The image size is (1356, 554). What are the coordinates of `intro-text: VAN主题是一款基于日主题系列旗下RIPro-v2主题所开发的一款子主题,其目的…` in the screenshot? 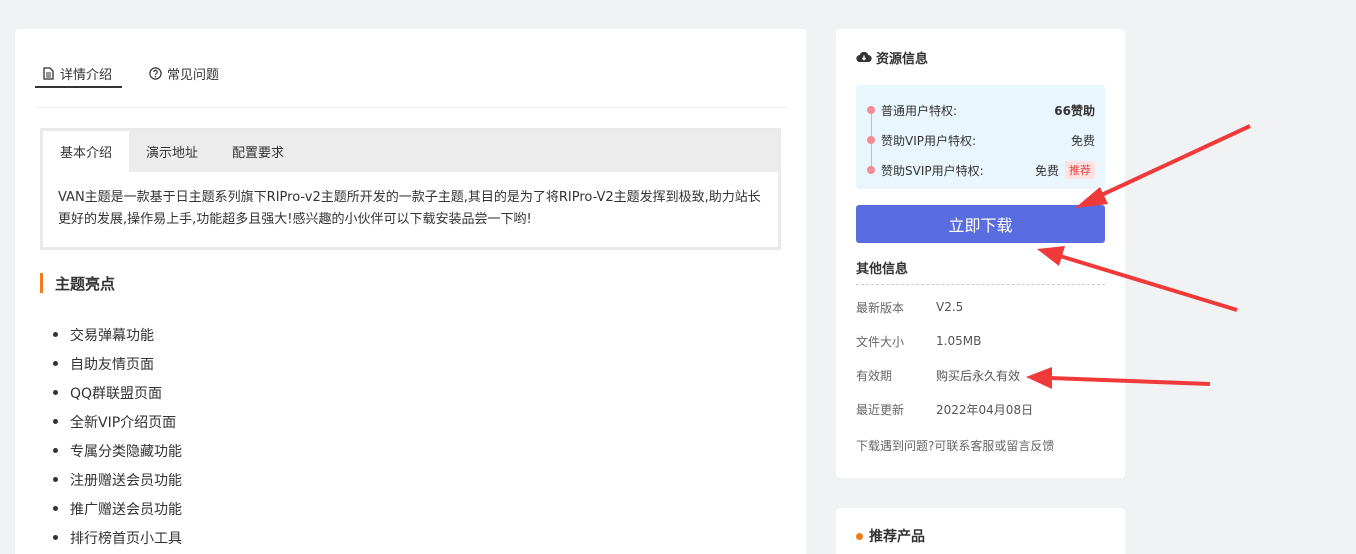 It's located at (409, 208).